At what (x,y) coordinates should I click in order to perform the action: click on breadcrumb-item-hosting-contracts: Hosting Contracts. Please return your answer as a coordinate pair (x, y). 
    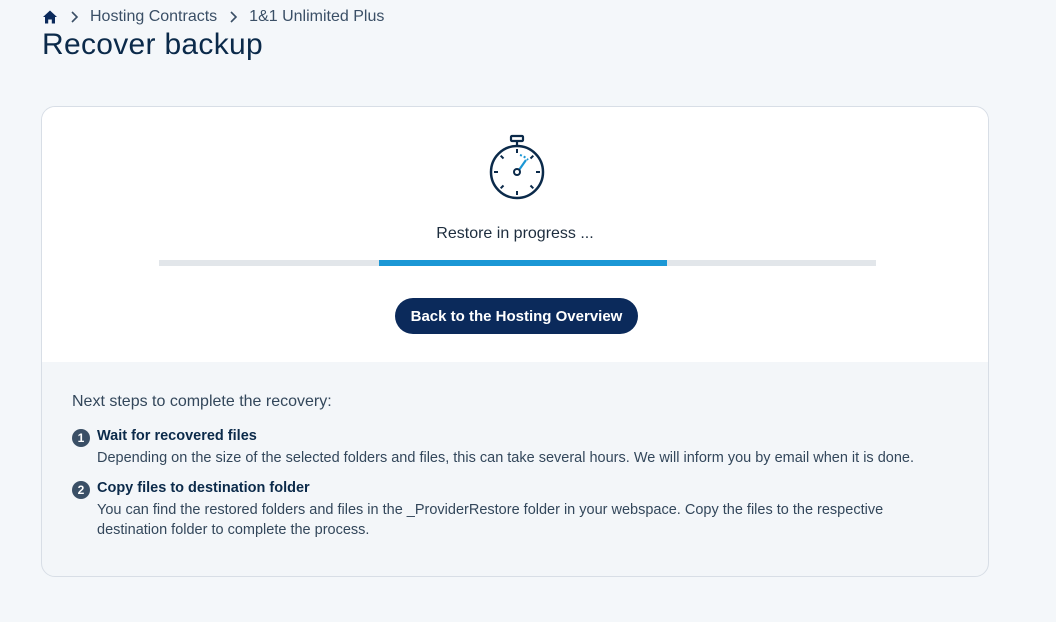
    Looking at the image, I should click on (153, 17).